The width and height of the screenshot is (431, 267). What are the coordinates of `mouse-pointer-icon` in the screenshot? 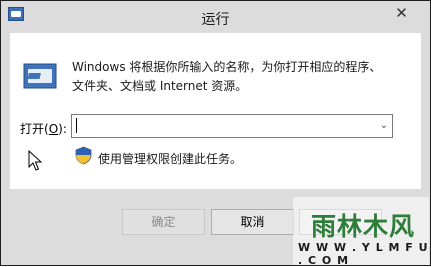 It's located at (35, 160).